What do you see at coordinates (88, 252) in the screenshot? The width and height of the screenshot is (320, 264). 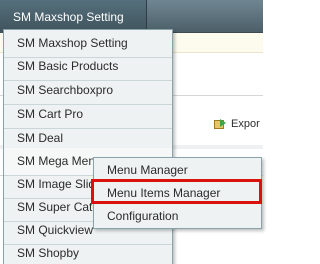 I see `menu-item-sm-shopby: SM Shopby` at bounding box center [88, 252].